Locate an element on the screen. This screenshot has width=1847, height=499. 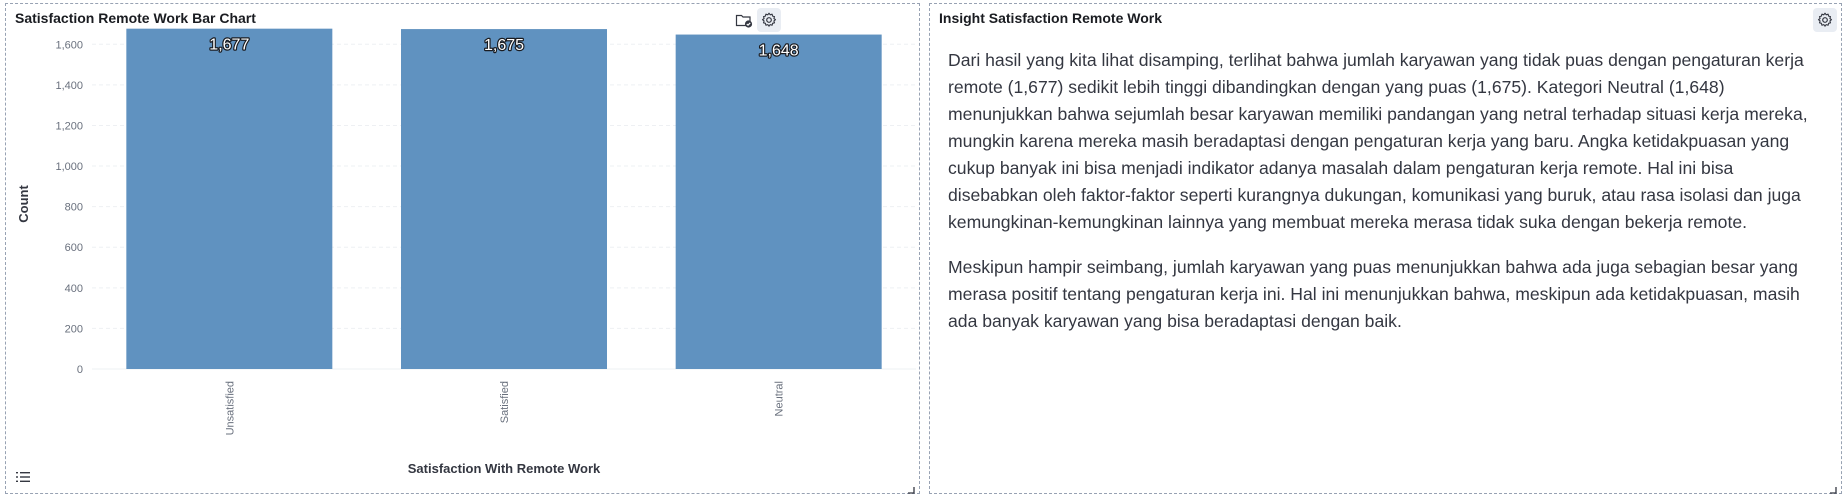
insight-panel-title: Insight Satisfaction Remote Work is located at coordinates (1050, 18).